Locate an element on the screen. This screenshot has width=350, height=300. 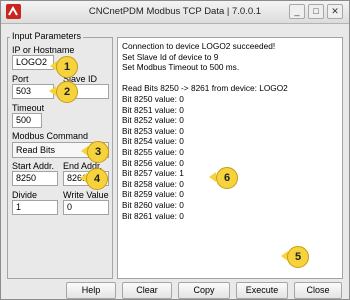
log-line: Bit 8261 value: 0 is located at coordinates (153, 215).